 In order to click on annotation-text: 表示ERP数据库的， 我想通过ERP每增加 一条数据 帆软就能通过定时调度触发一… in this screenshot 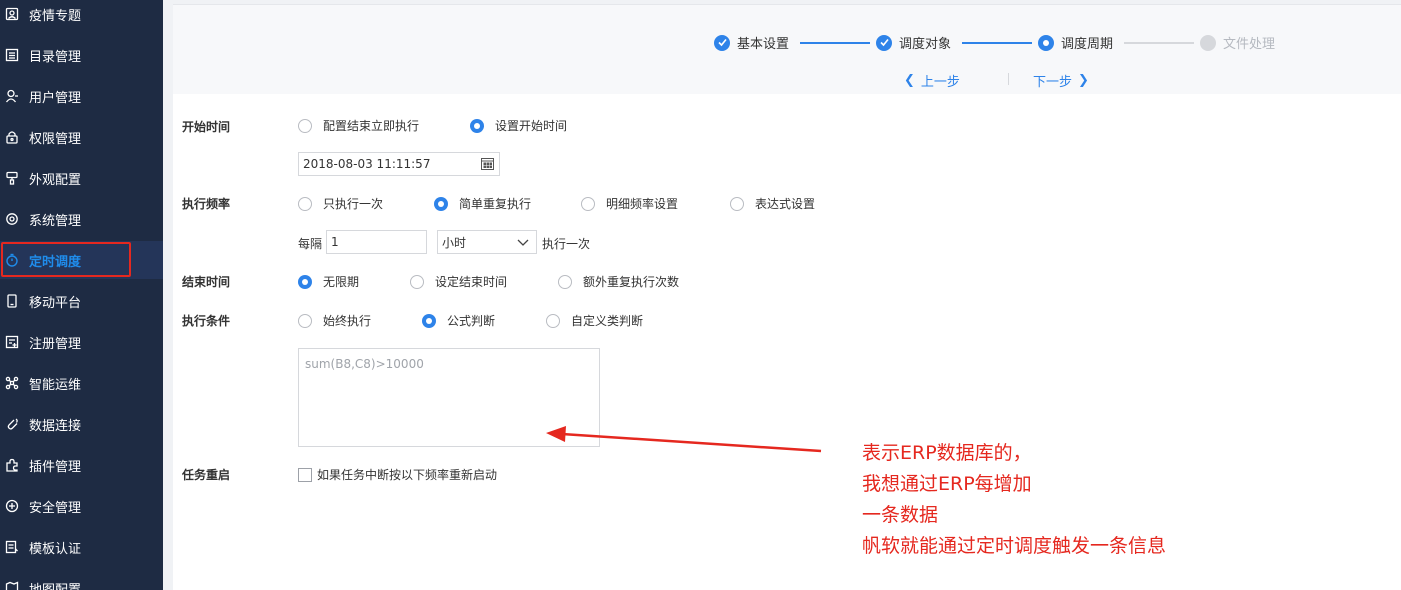, I will do `click(1014, 500)`.